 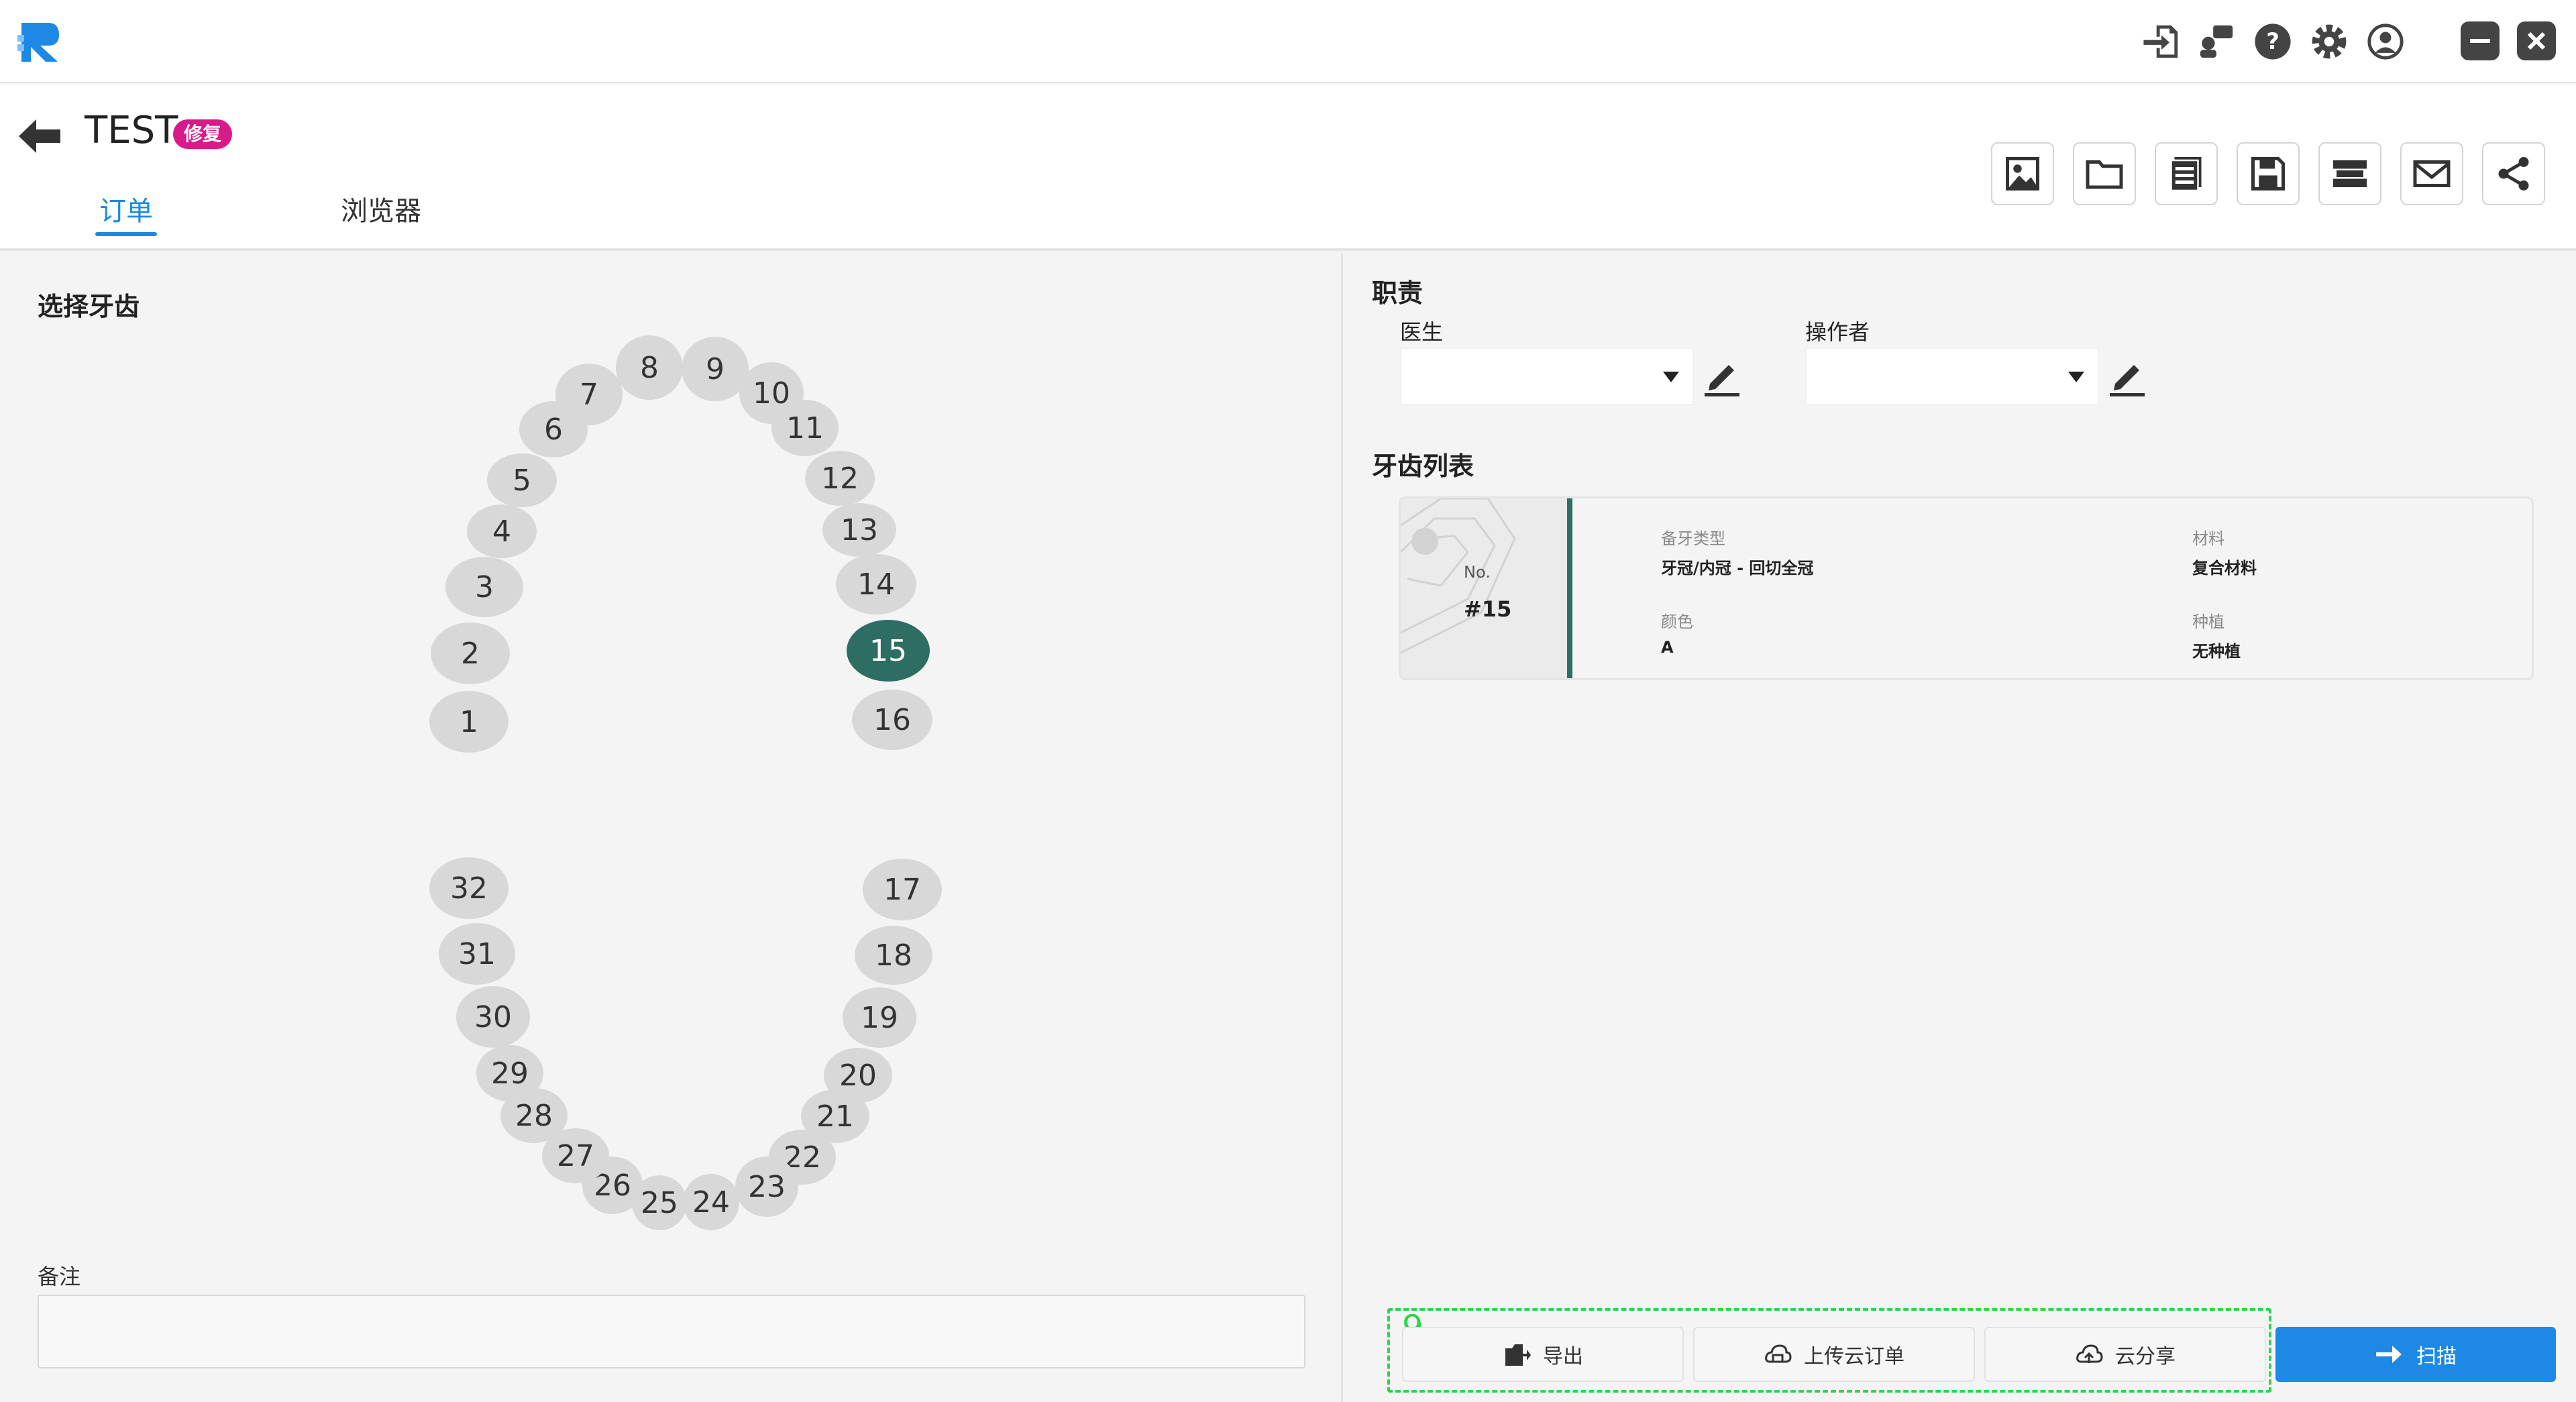 I want to click on cloud-share-icon, so click(x=2089, y=1354).